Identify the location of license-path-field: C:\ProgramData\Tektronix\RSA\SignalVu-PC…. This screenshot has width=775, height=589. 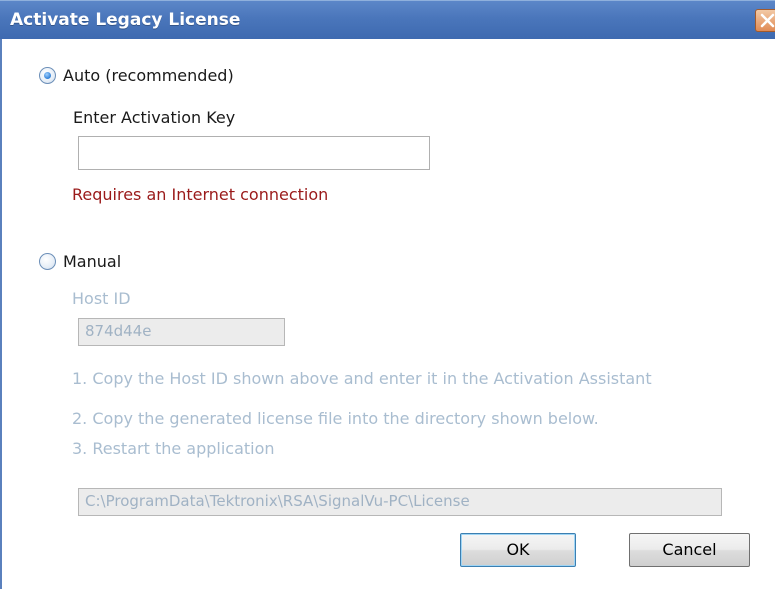
(400, 502).